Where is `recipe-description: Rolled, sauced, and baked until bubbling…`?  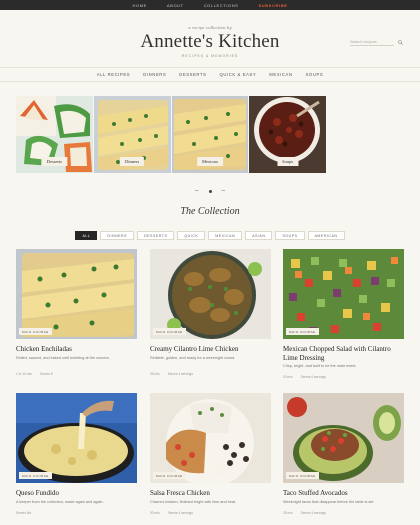 recipe-description: Rolled, sauced, and baked until bubbling… is located at coordinates (63, 357).